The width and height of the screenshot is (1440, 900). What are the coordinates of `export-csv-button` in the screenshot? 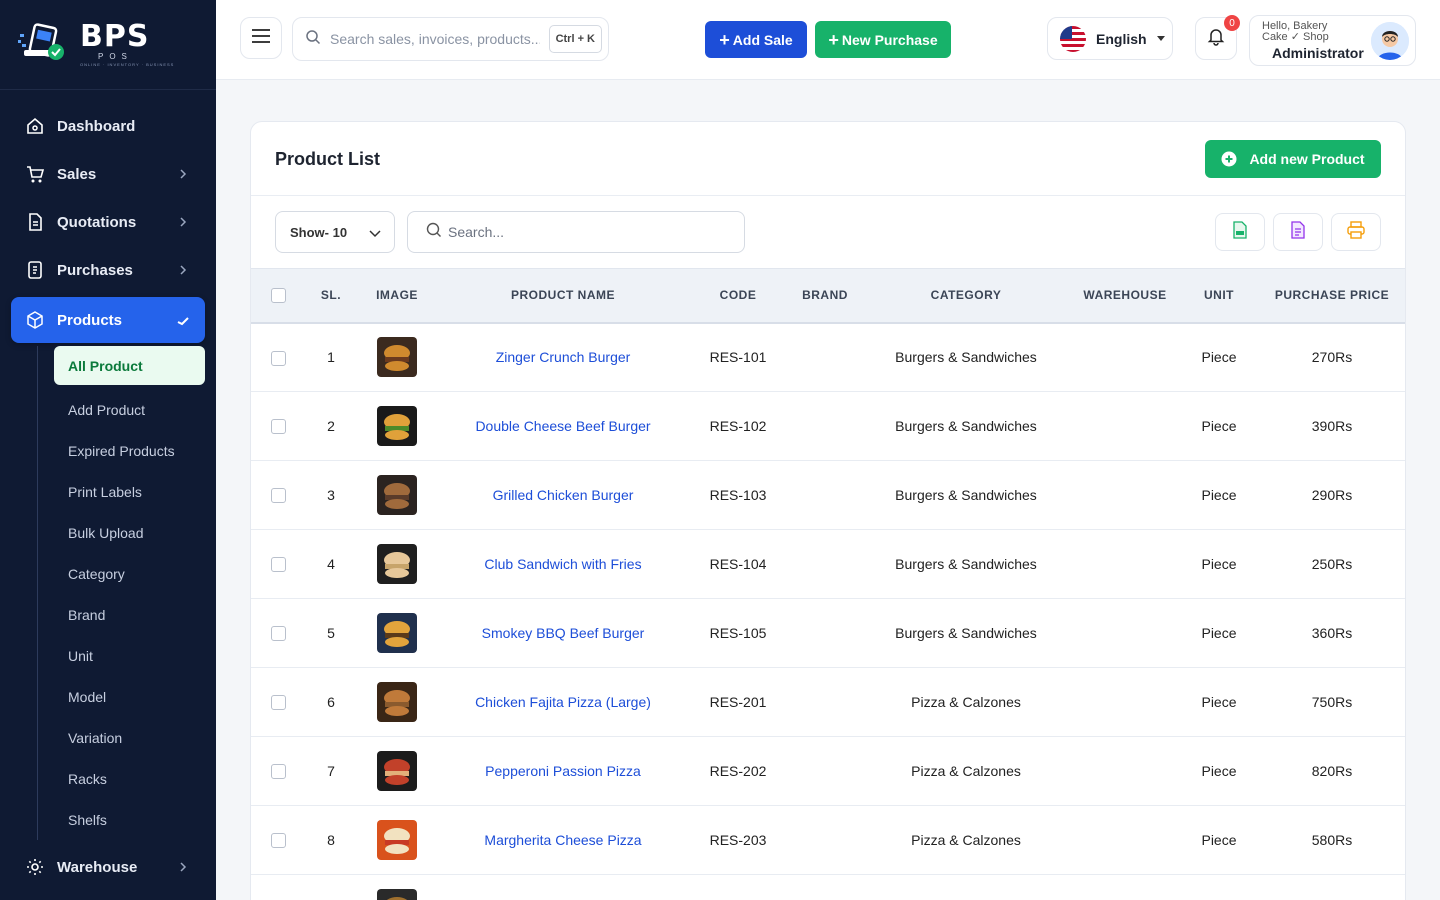 It's located at (1240, 232).